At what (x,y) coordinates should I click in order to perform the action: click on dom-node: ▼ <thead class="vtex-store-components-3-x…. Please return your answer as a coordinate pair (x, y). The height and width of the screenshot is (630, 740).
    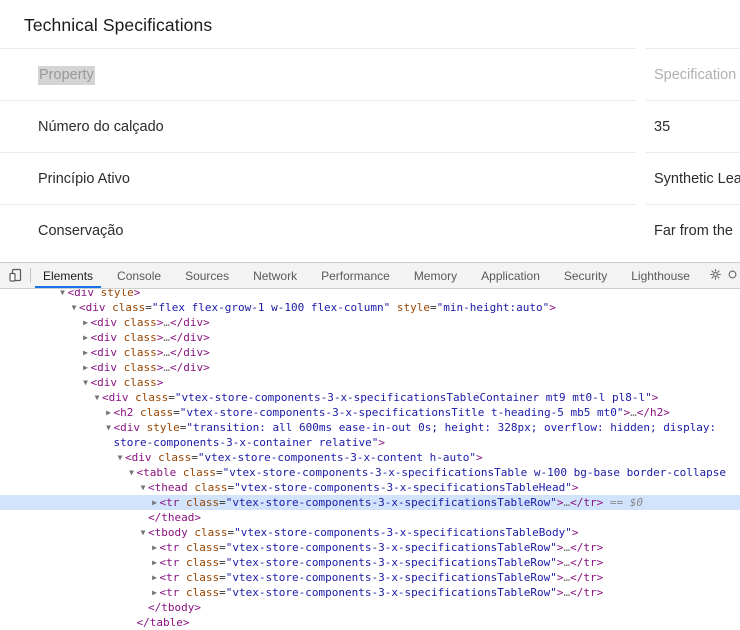
    Looking at the image, I should click on (370, 487).